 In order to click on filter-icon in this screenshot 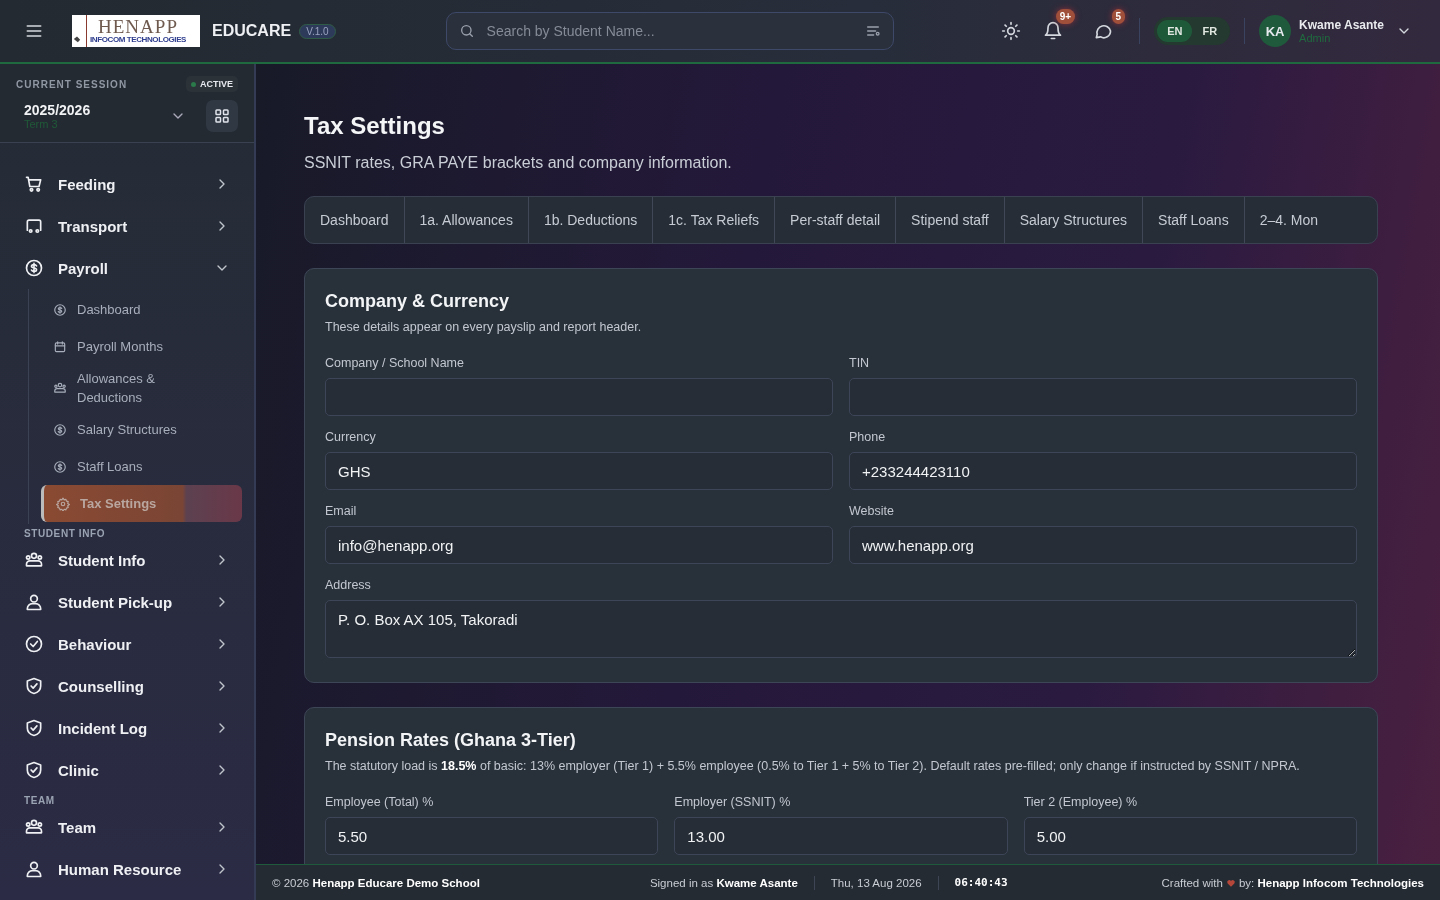, I will do `click(872, 31)`.